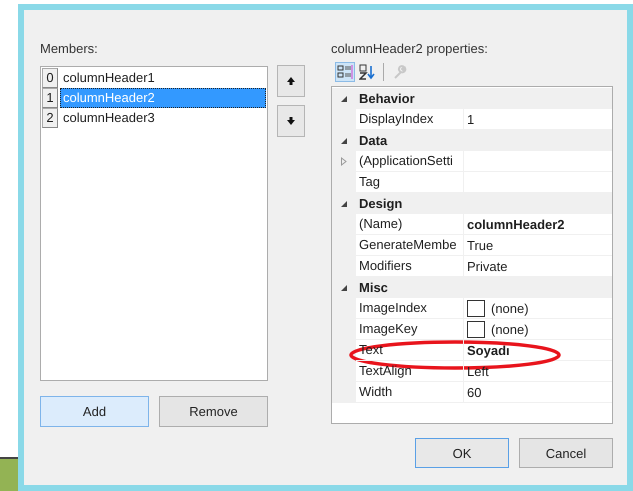 This screenshot has width=633, height=491. I want to click on properties-label: columnHeader2 properties:, so click(410, 49).